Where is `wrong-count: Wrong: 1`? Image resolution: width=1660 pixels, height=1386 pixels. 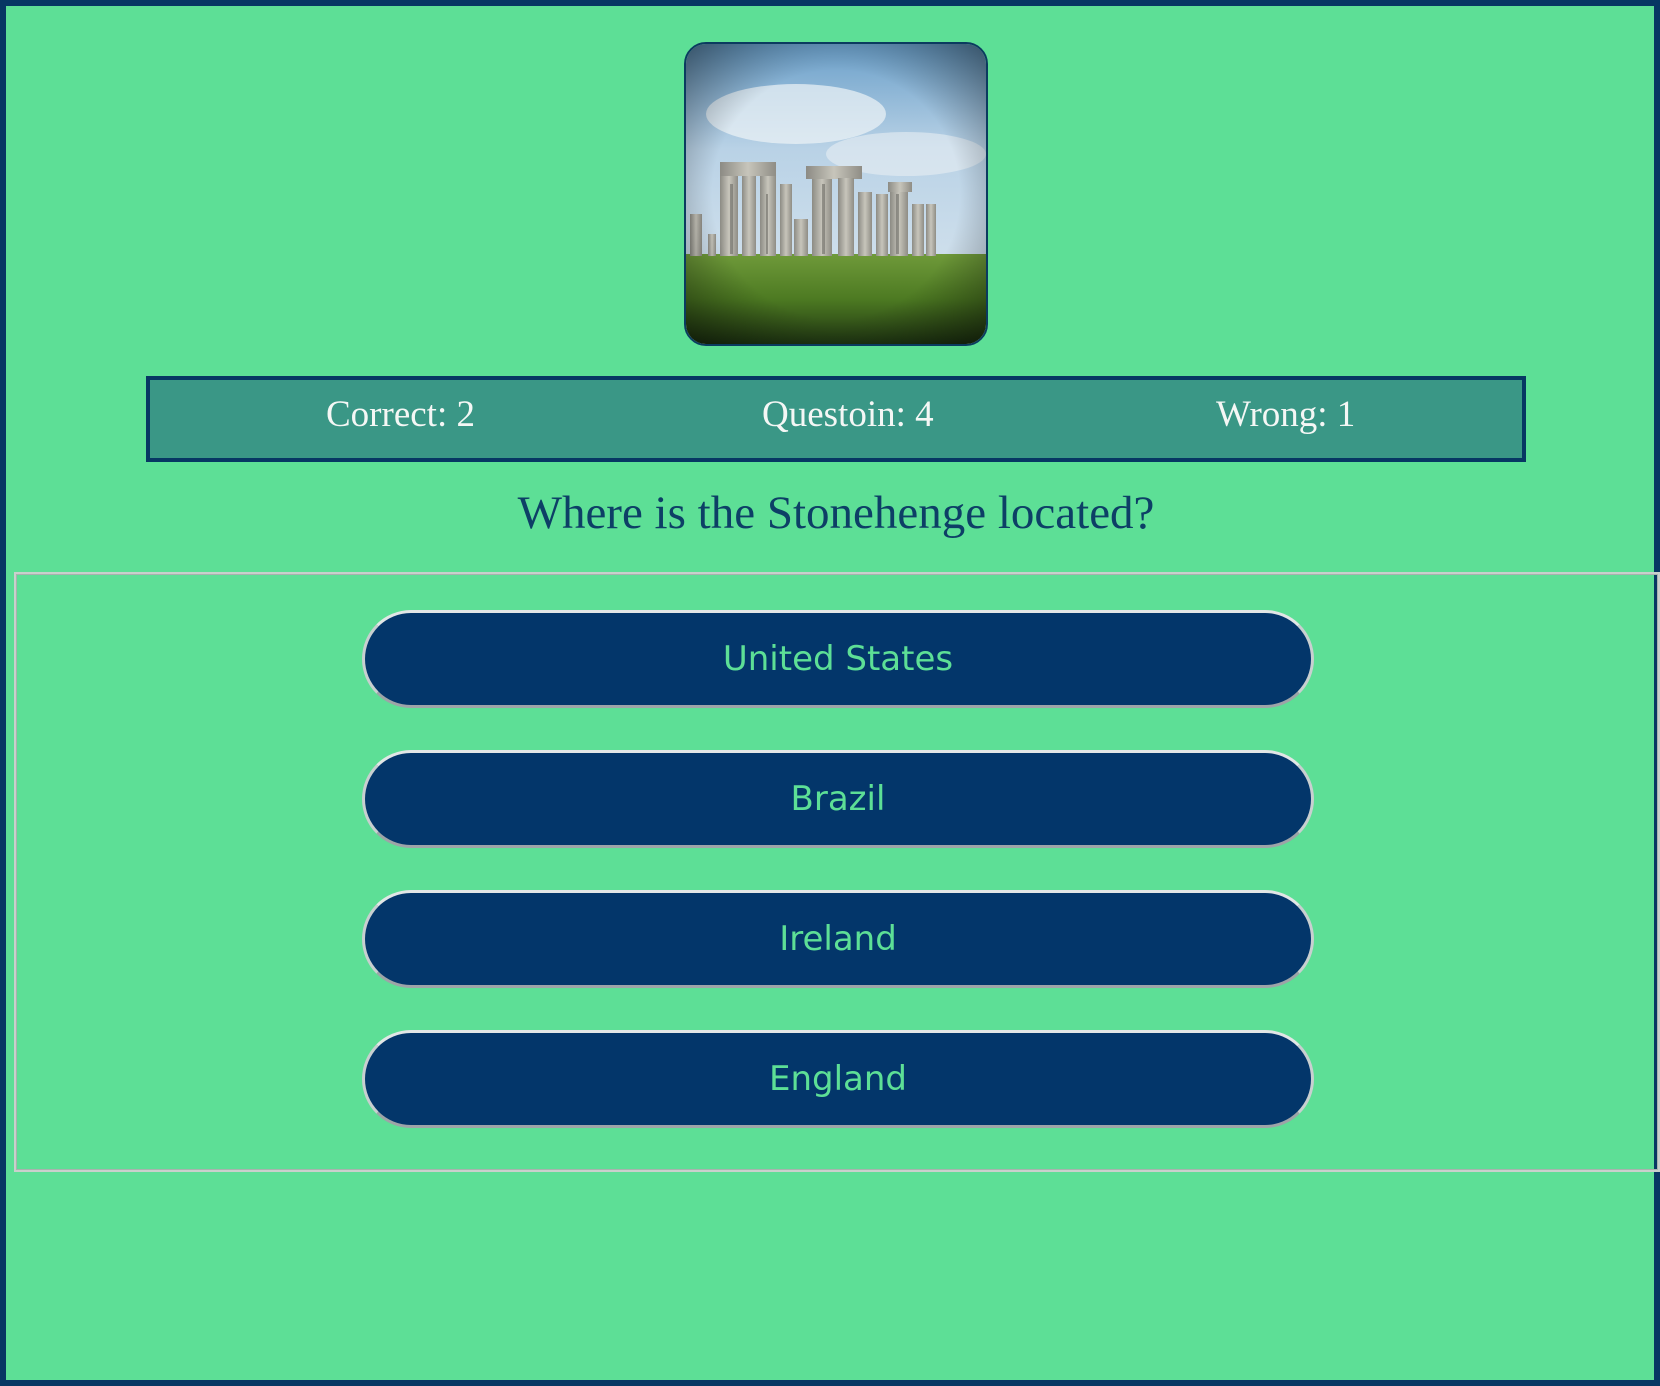 wrong-count: Wrong: 1 is located at coordinates (1286, 414).